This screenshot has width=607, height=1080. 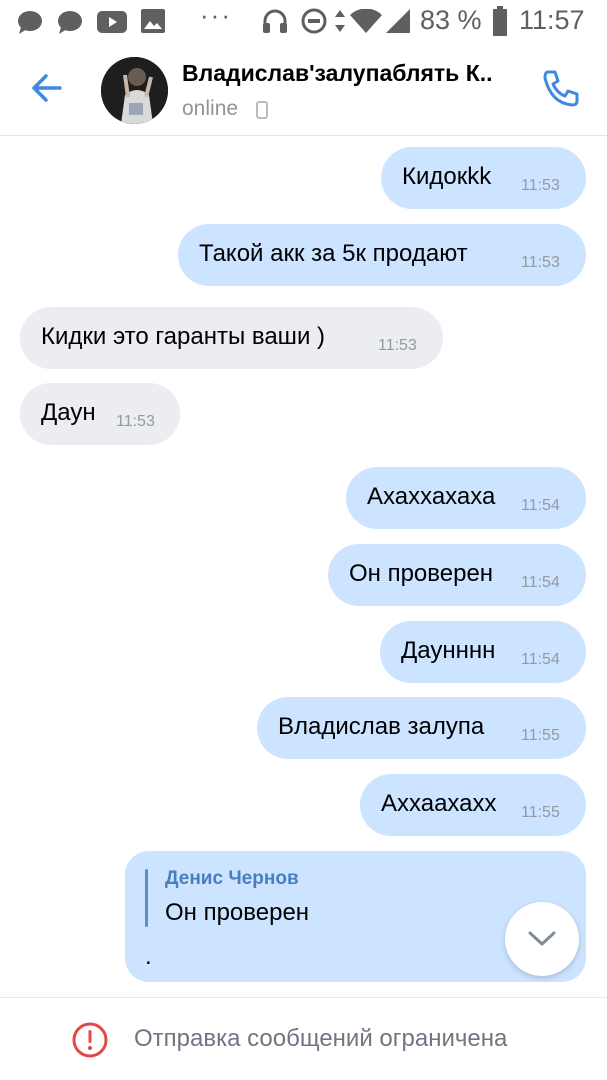 I want to click on message-text: Такой акк за 5к продают, so click(x=333, y=253).